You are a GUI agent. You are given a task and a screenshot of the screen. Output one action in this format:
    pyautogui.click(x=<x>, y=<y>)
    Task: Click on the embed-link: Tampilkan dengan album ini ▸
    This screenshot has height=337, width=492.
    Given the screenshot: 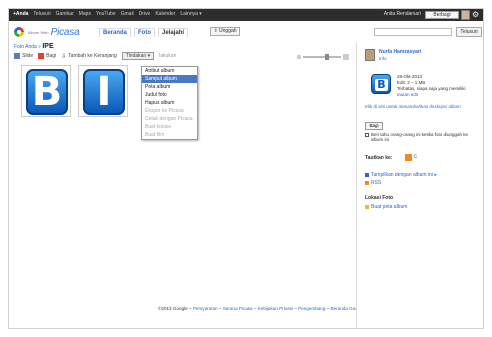 What is the action you would take?
    pyautogui.click(x=401, y=175)
    